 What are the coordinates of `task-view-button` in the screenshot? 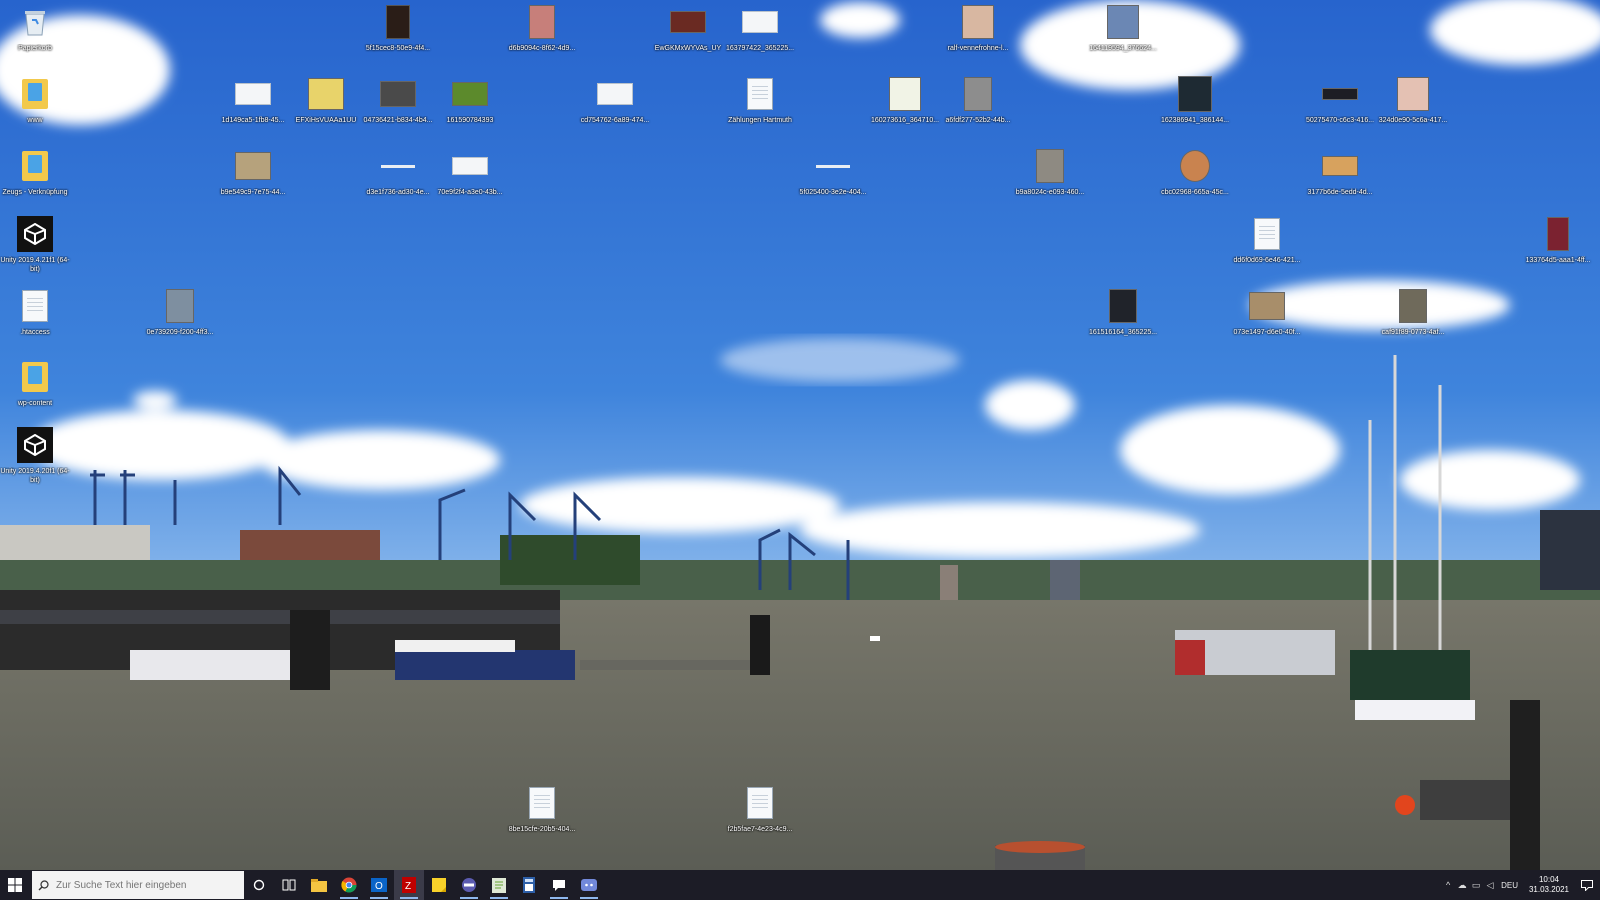 It's located at (289, 885).